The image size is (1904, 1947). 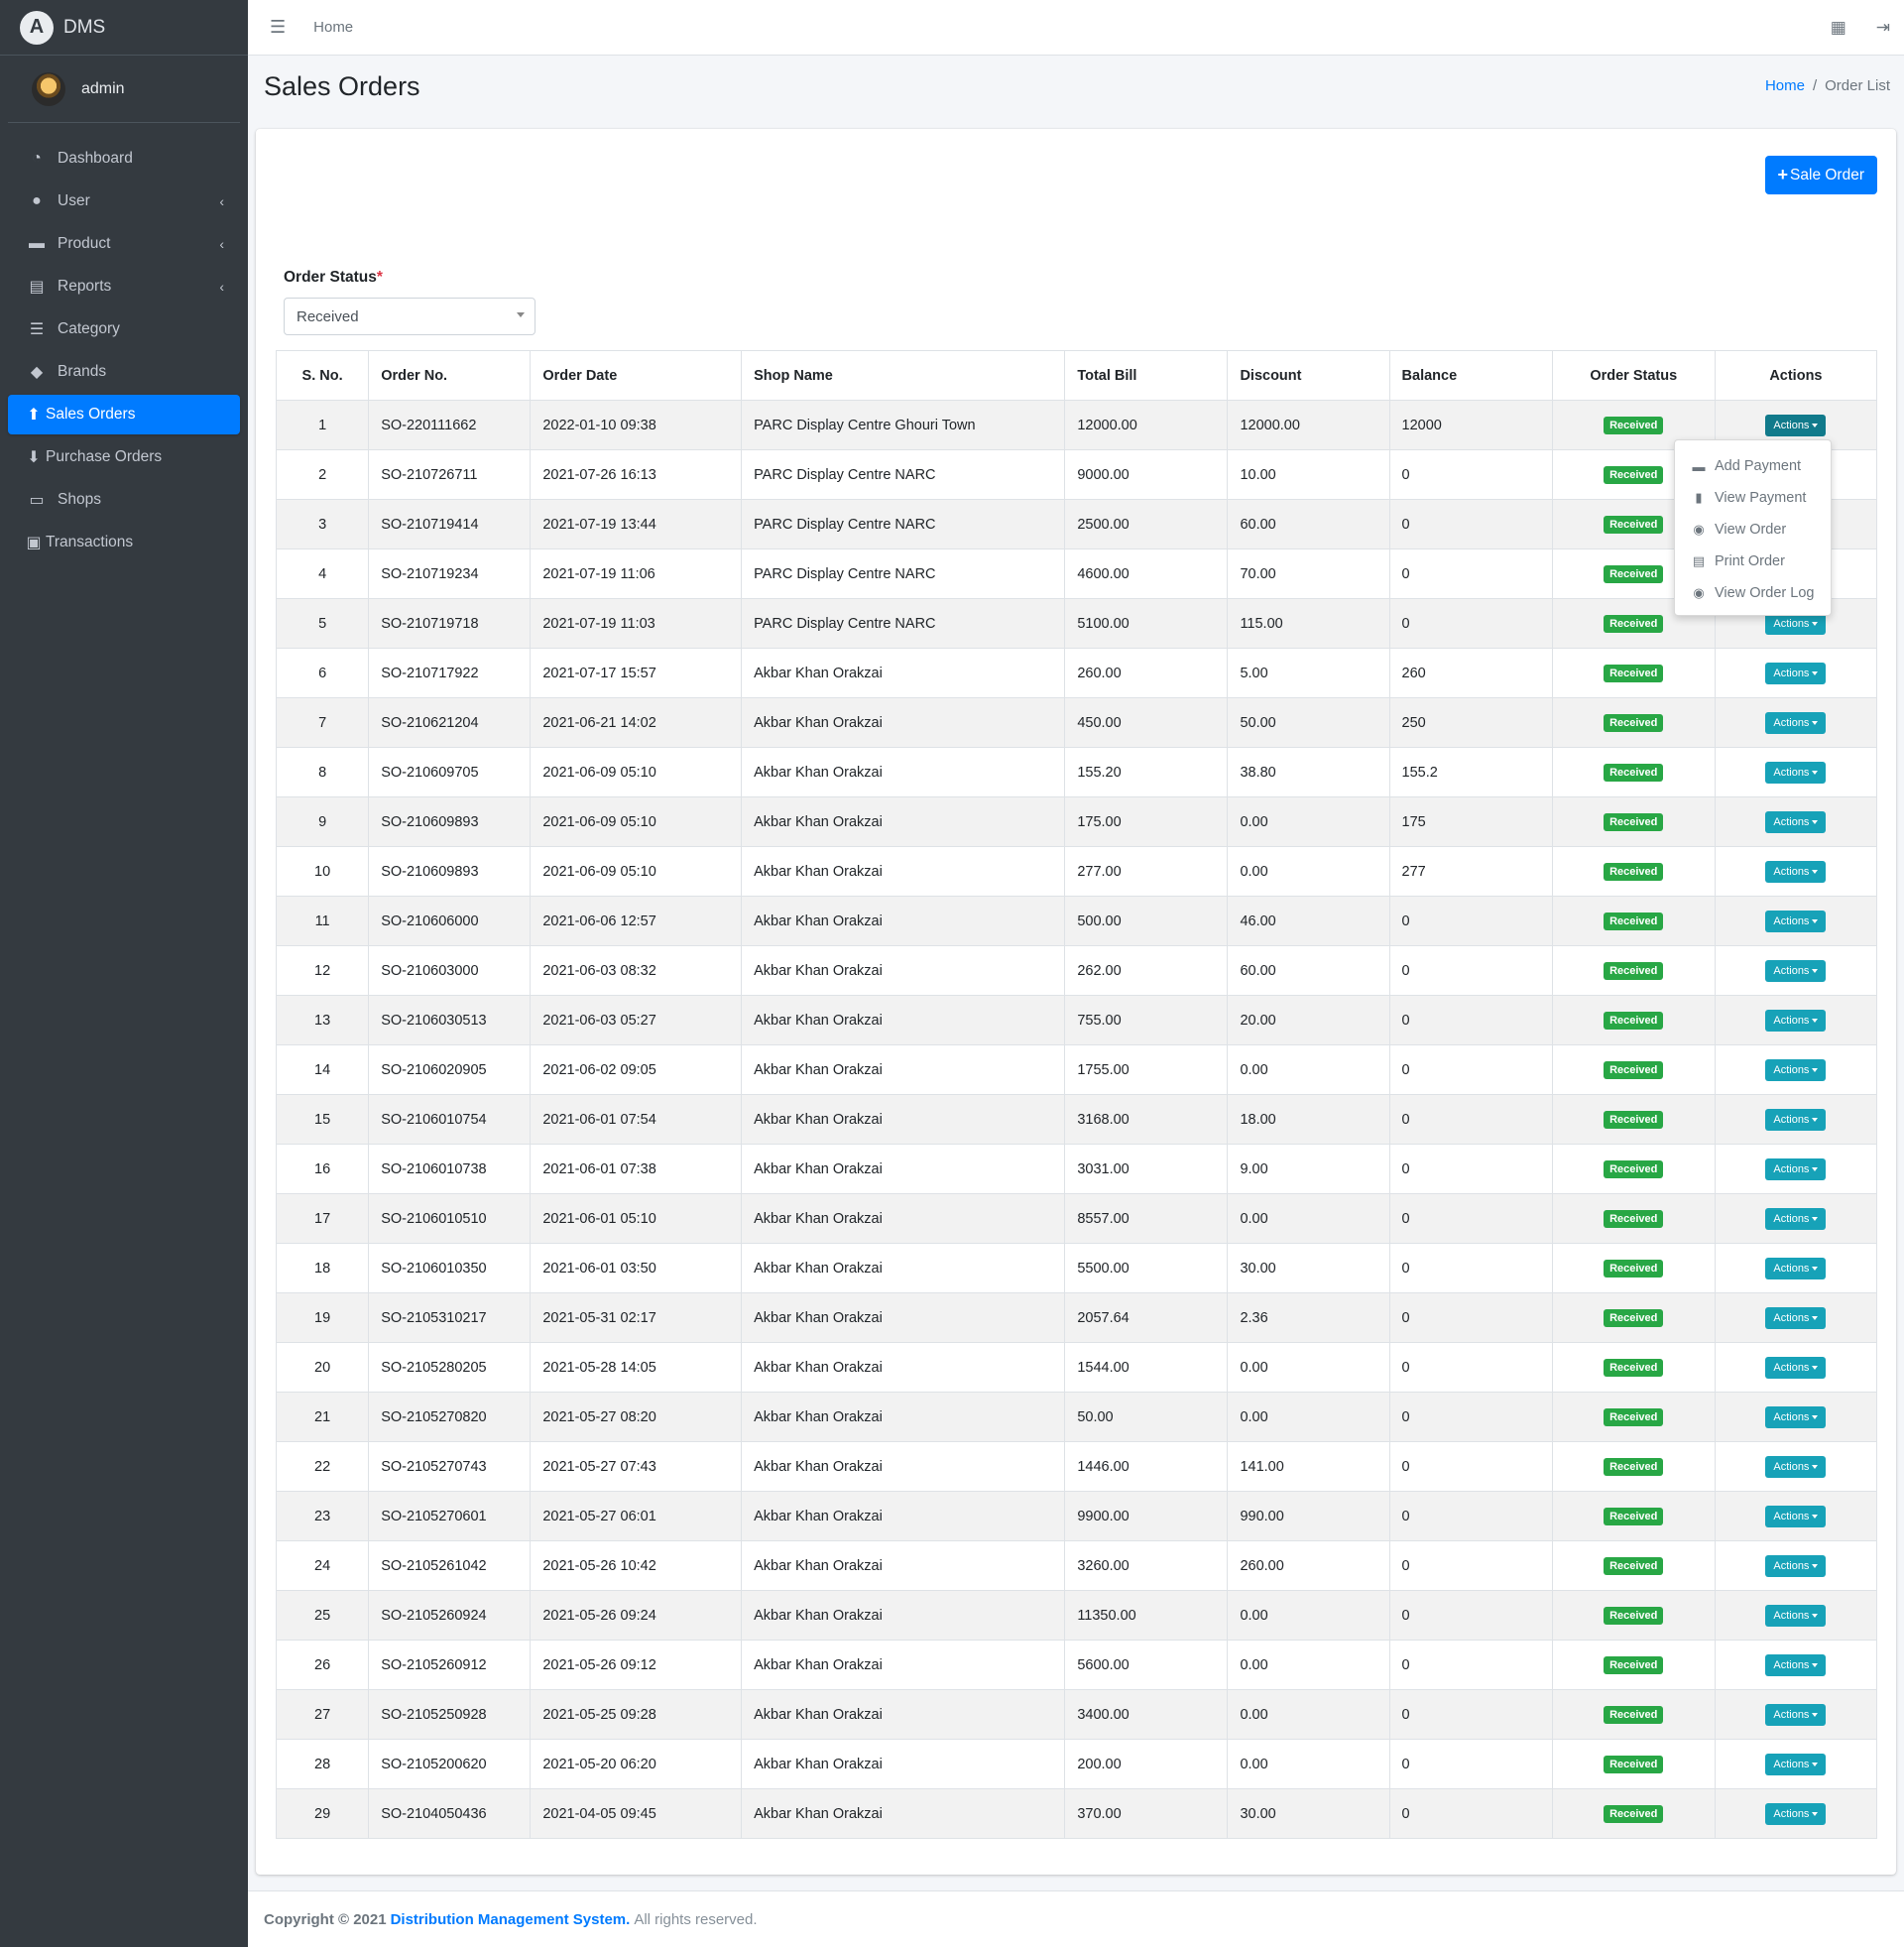 What do you see at coordinates (124, 500) in the screenshot?
I see `sidebar-item-shops: ▭ Shops` at bounding box center [124, 500].